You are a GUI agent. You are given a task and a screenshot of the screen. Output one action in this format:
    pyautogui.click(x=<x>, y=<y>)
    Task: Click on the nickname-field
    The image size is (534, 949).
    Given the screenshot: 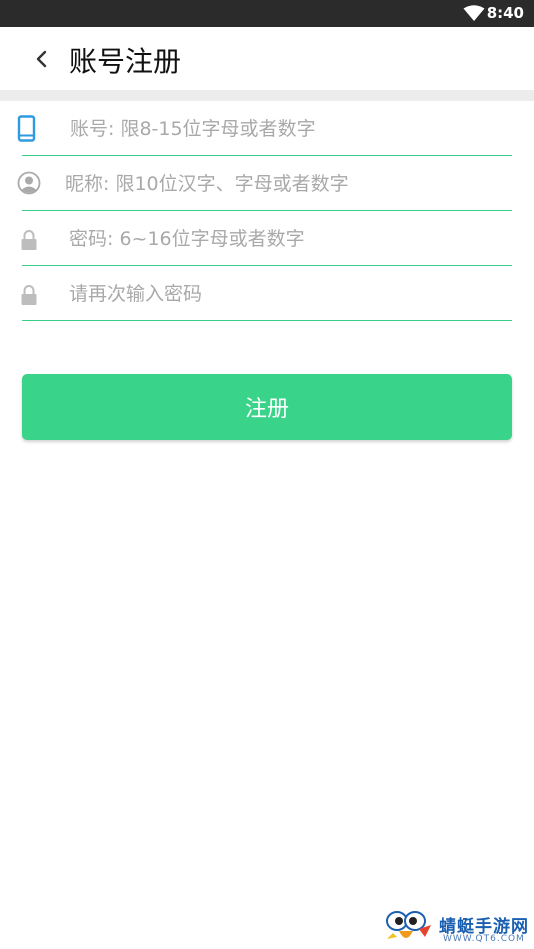 What is the action you would take?
    pyautogui.click(x=264, y=183)
    